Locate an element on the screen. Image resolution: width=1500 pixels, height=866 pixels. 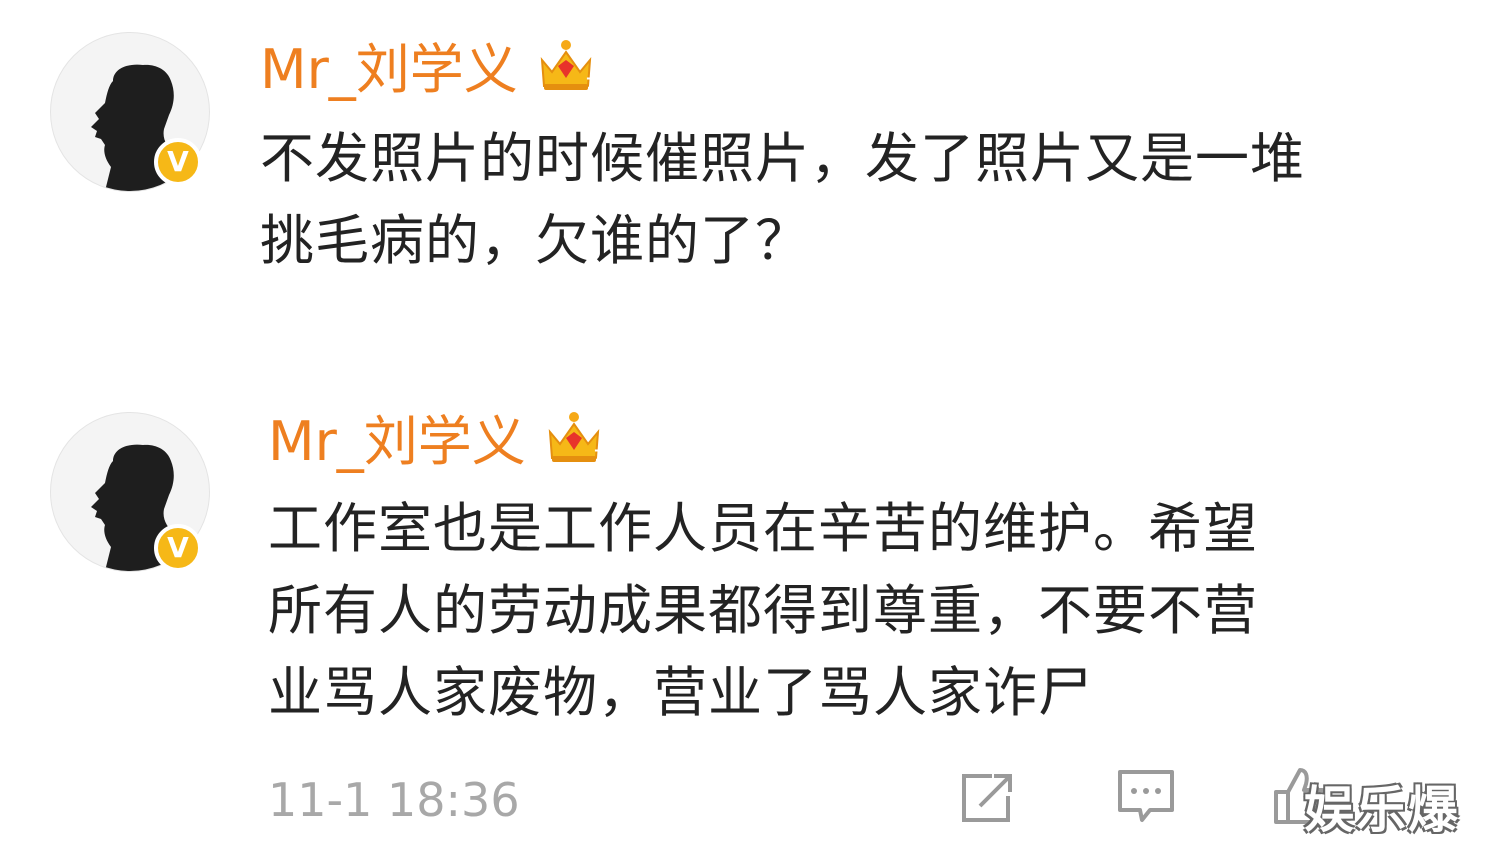
comment-line: 业骂人家废物，营业了骂人家诈尸 is located at coordinates (680, 692).